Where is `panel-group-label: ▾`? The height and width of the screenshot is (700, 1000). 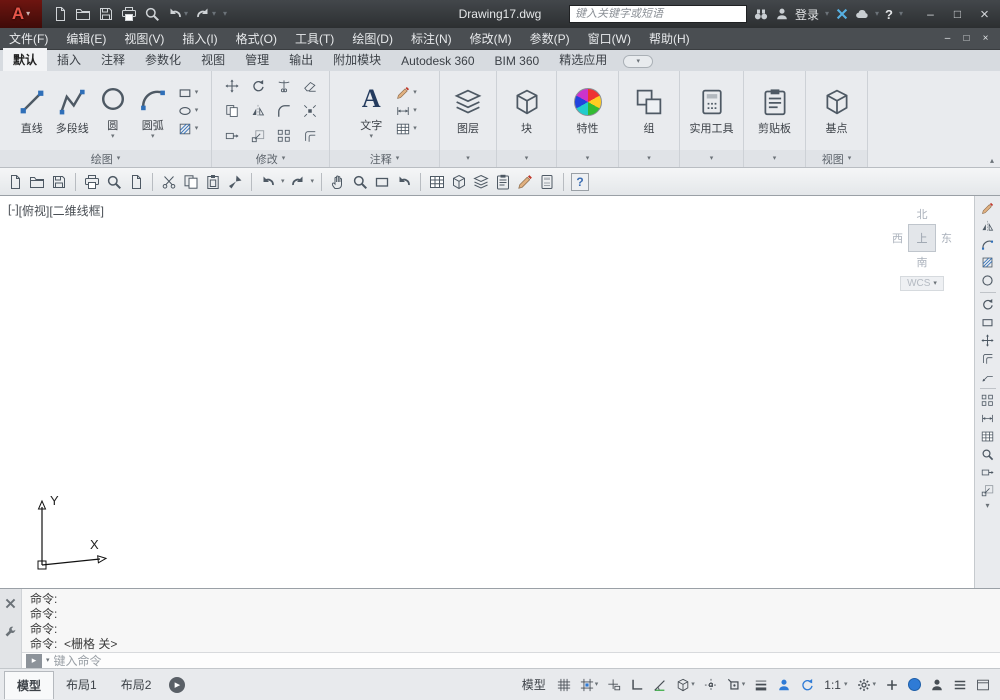
panel-group-label: ▾ is located at coordinates (649, 158).